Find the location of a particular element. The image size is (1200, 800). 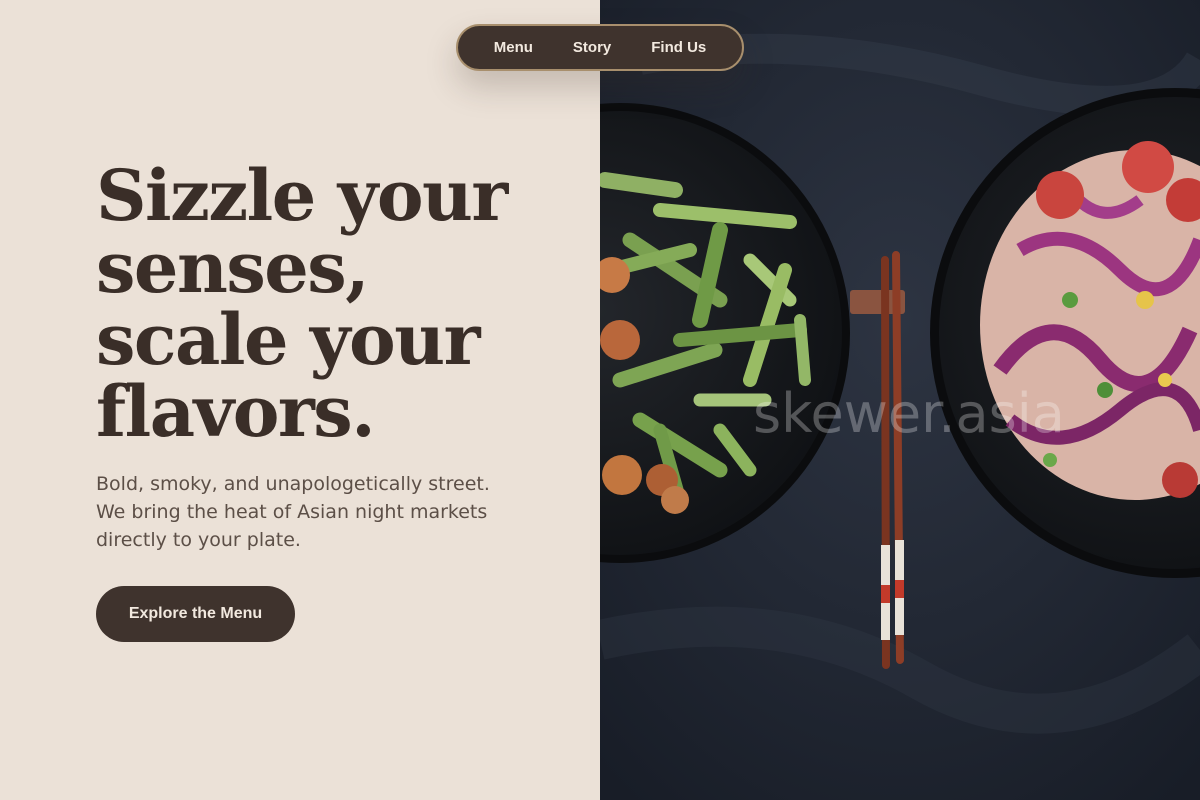

watermark-text: skewer.asia is located at coordinates (909, 413).